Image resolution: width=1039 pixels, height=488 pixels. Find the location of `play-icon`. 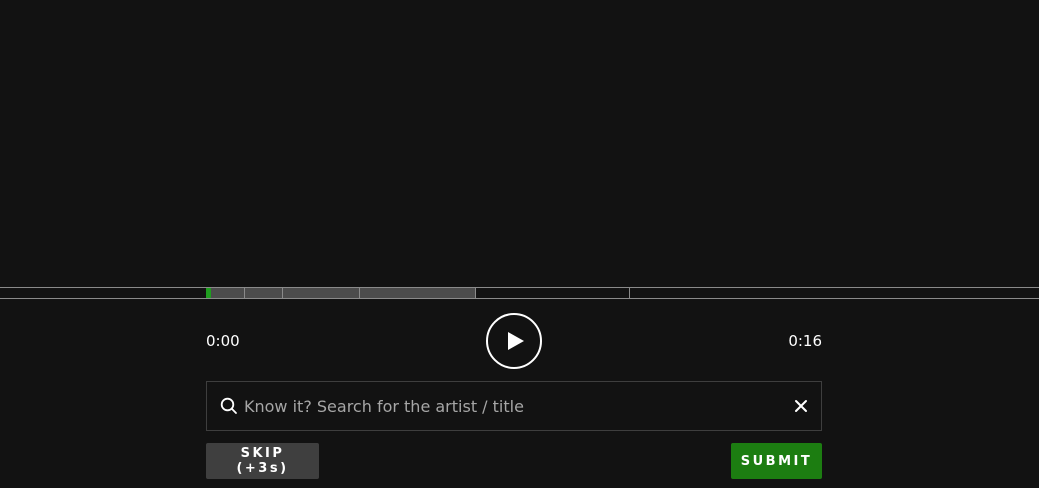

play-icon is located at coordinates (516, 341).